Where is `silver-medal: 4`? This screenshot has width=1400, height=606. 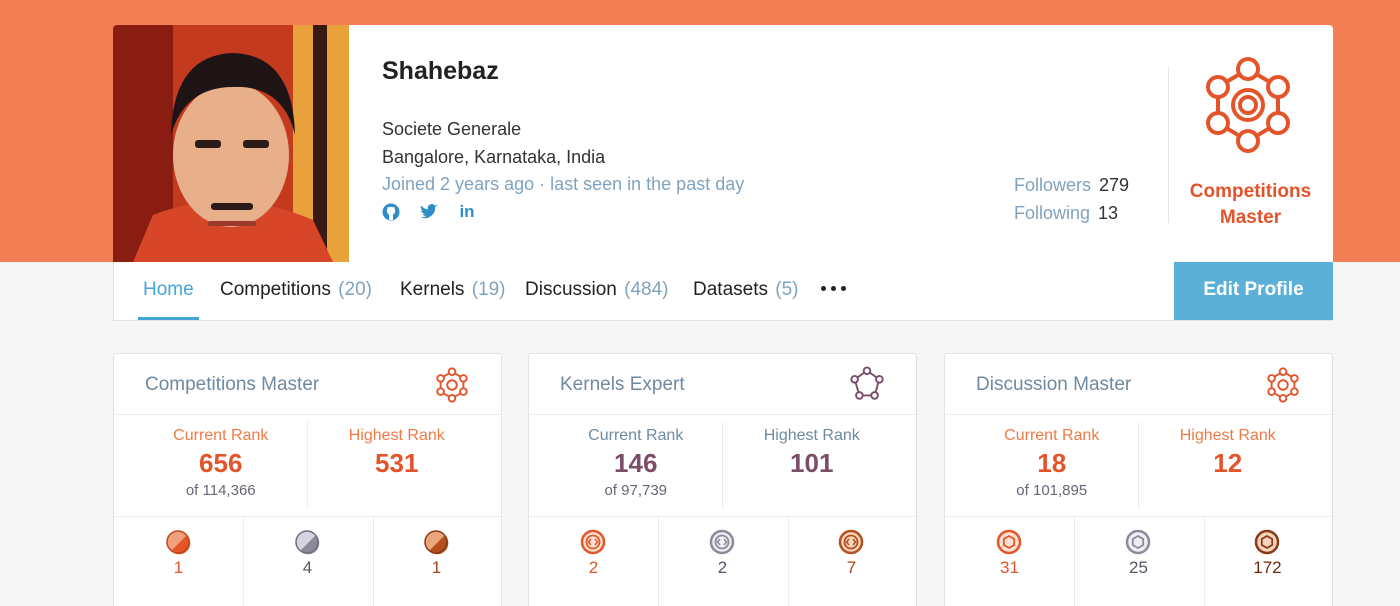 silver-medal: 4 is located at coordinates (307, 553).